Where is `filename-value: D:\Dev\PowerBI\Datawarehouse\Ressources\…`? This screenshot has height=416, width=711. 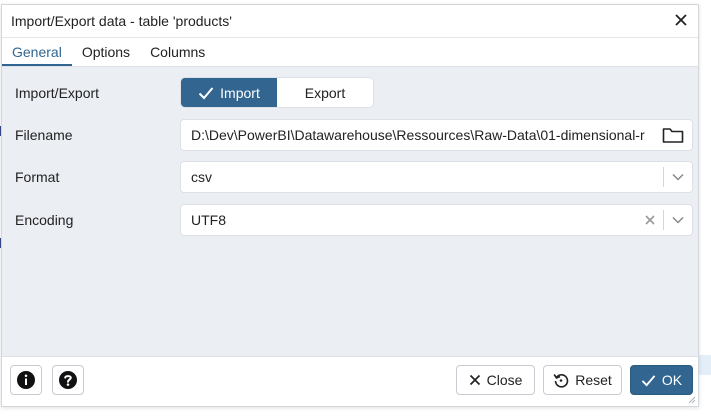 filename-value: D:\Dev\PowerBI\Datawarehouse\Ressources\… is located at coordinates (418, 135).